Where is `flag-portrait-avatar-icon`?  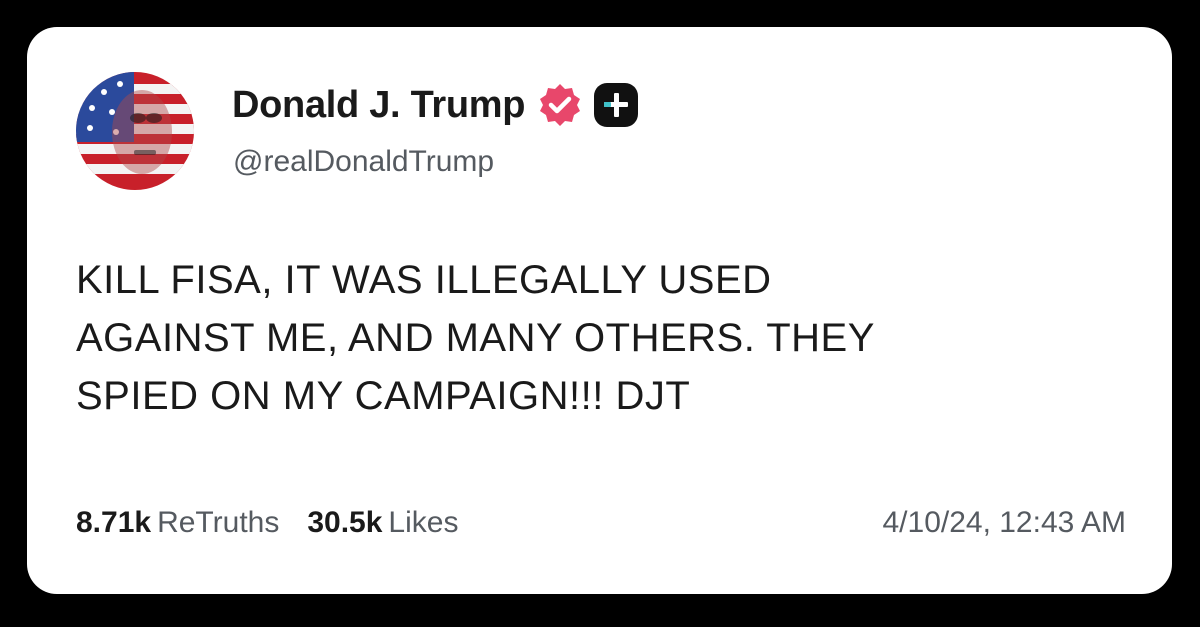
flag-portrait-avatar-icon is located at coordinates (135, 131).